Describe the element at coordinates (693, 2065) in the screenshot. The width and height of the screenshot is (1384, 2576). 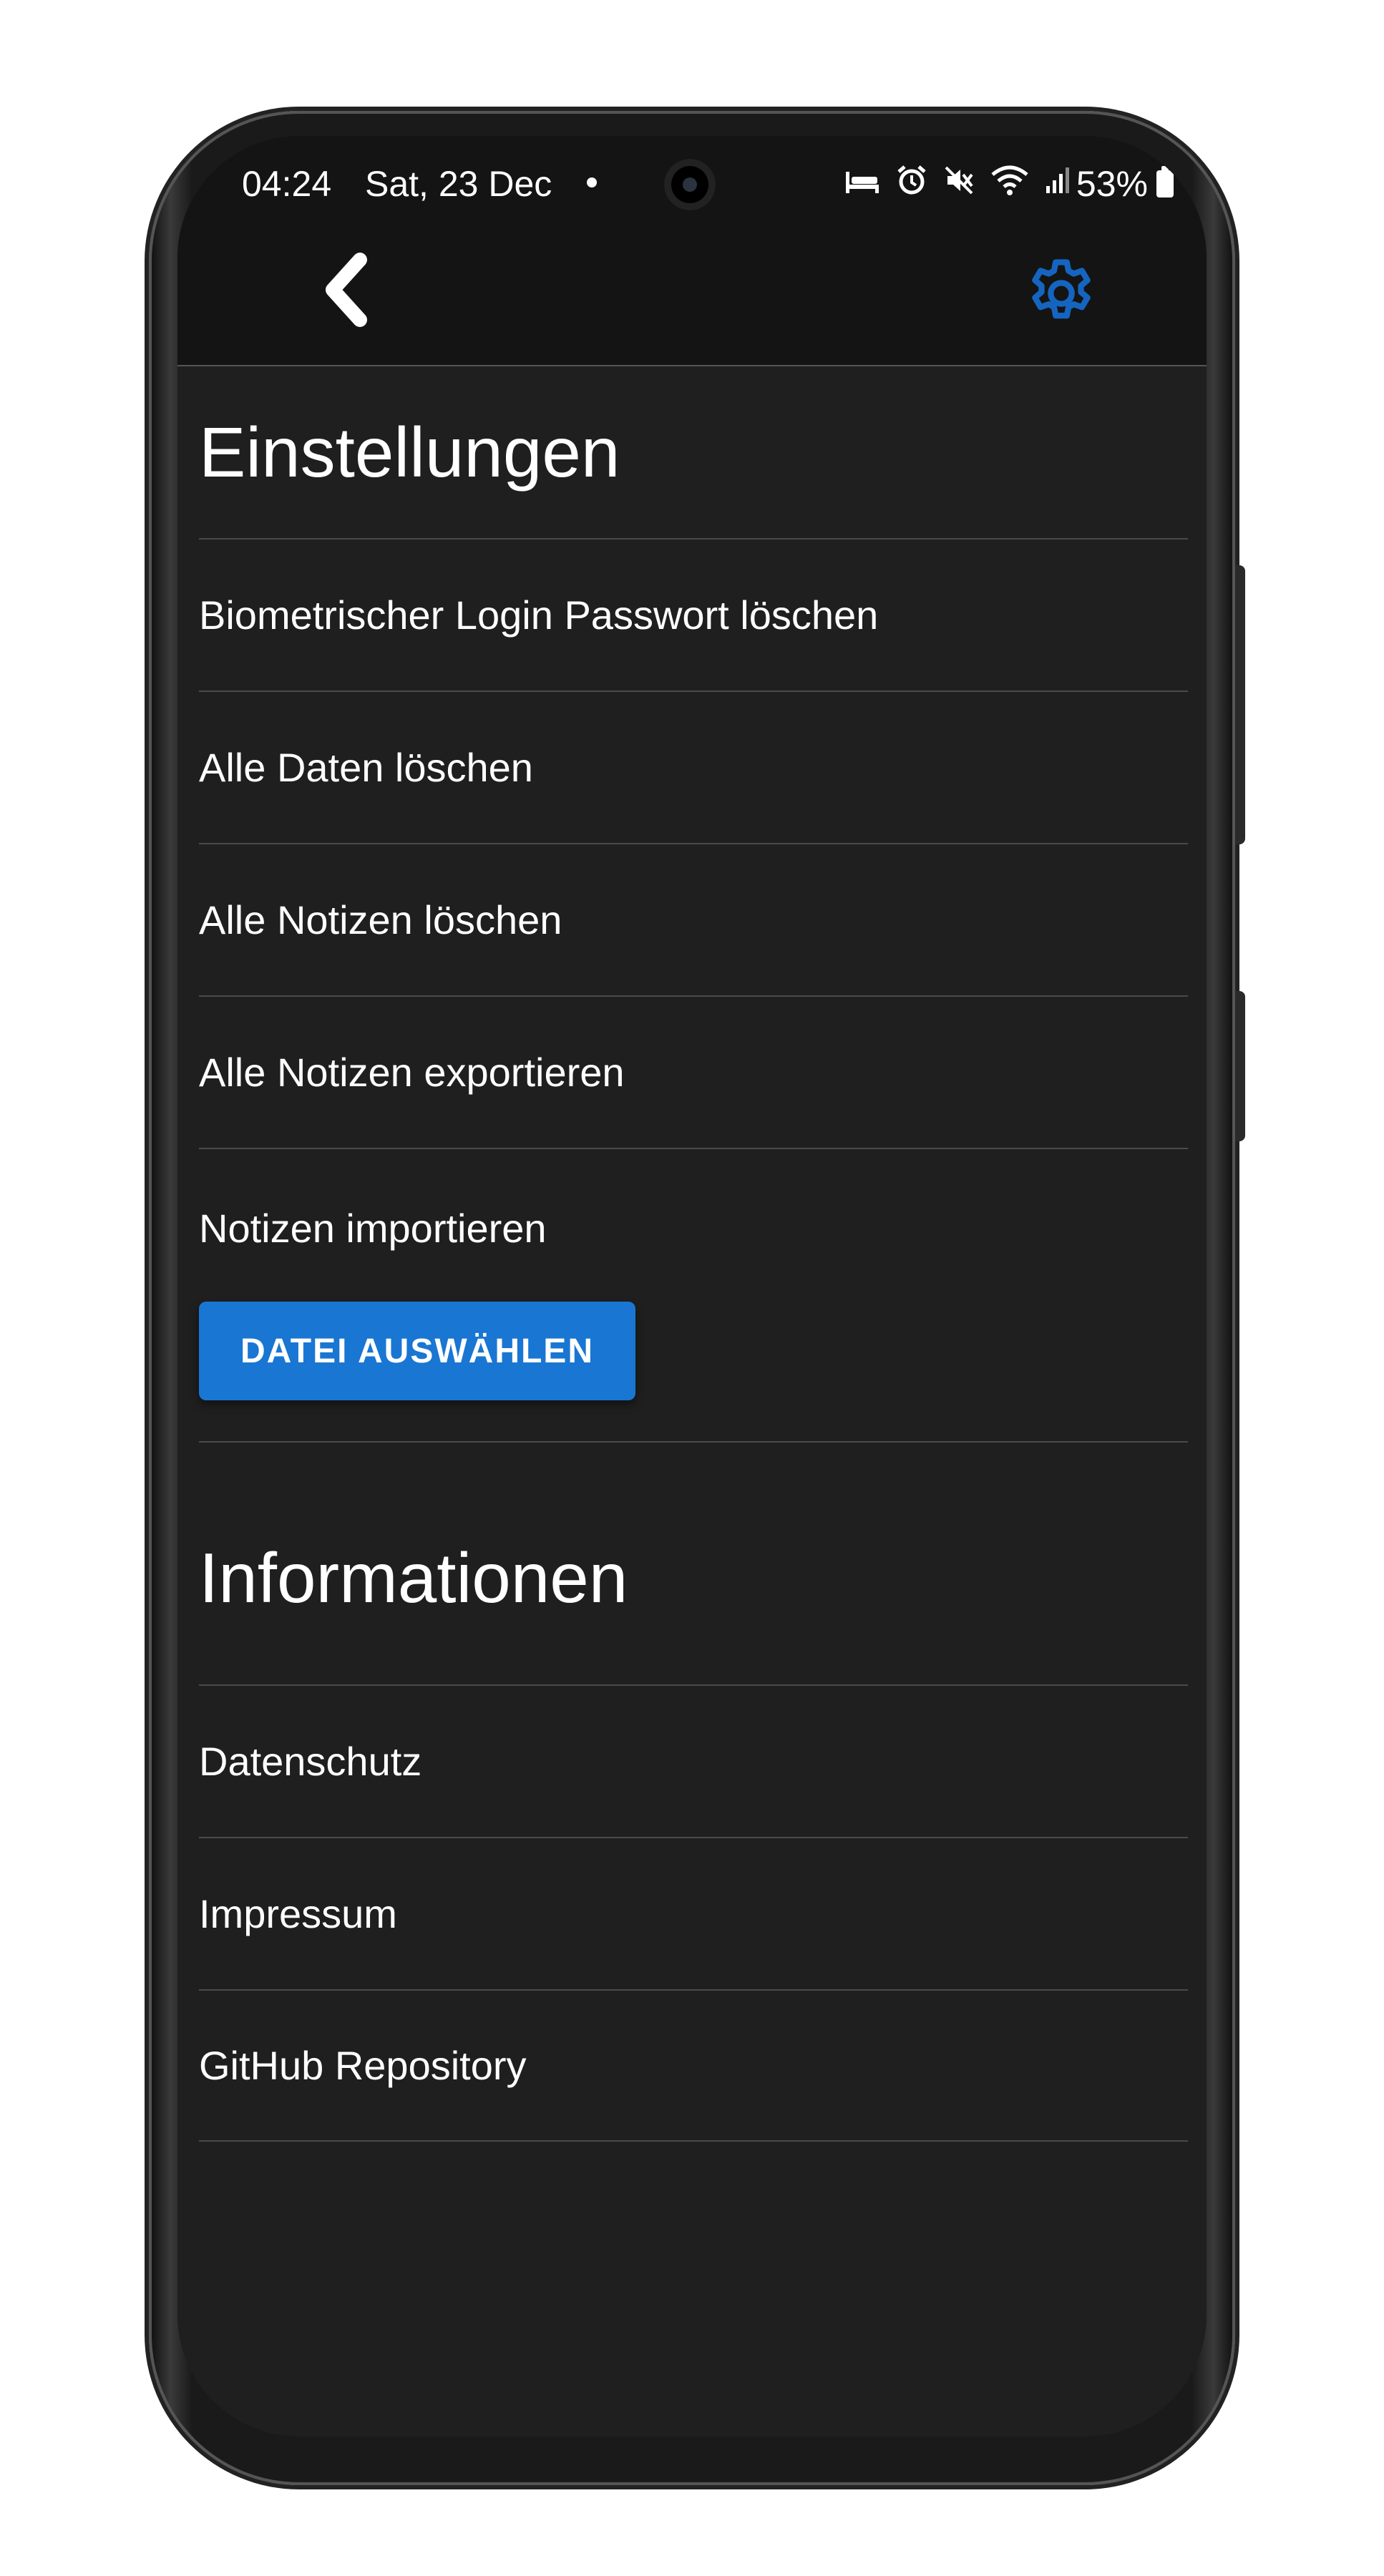
I see `github-repository-item: GitHub Repository` at that location.